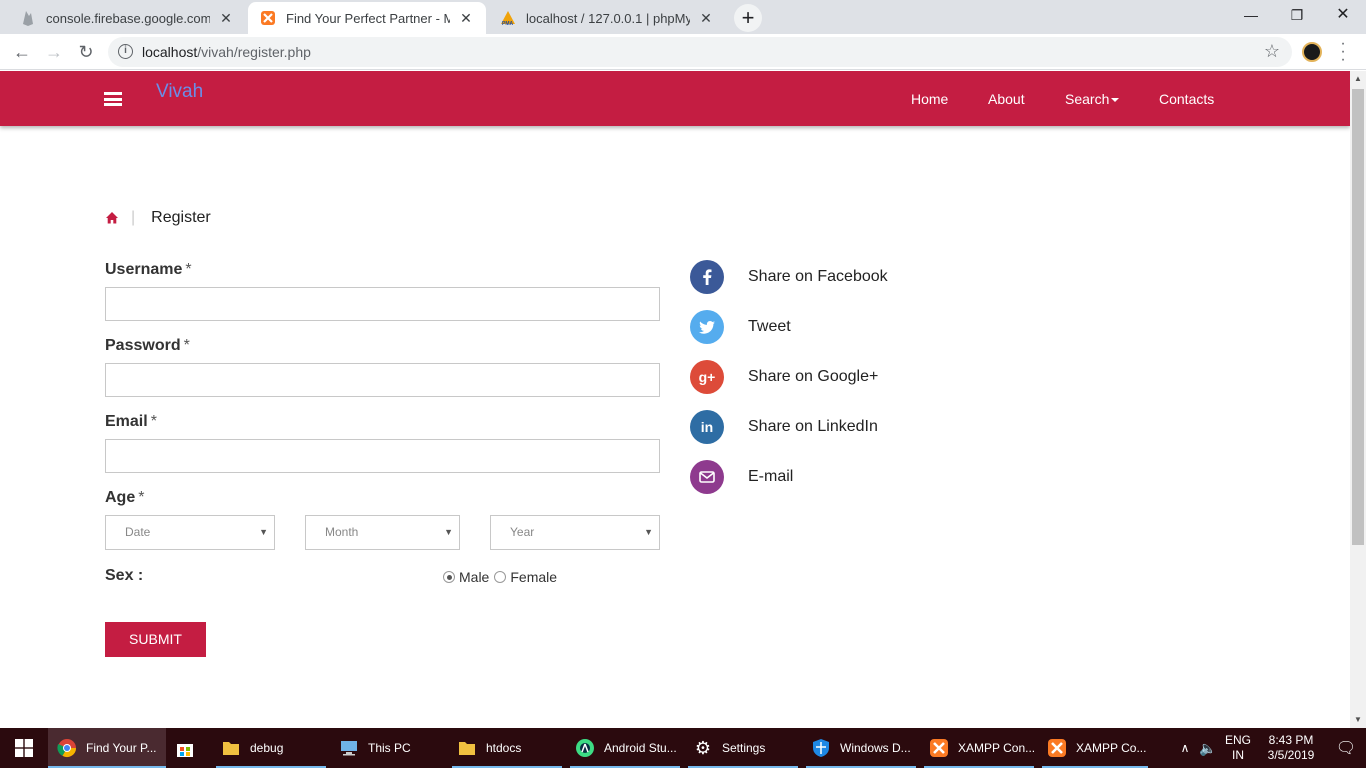 This screenshot has width=1366, height=768. I want to click on female-radio, so click(500, 577).